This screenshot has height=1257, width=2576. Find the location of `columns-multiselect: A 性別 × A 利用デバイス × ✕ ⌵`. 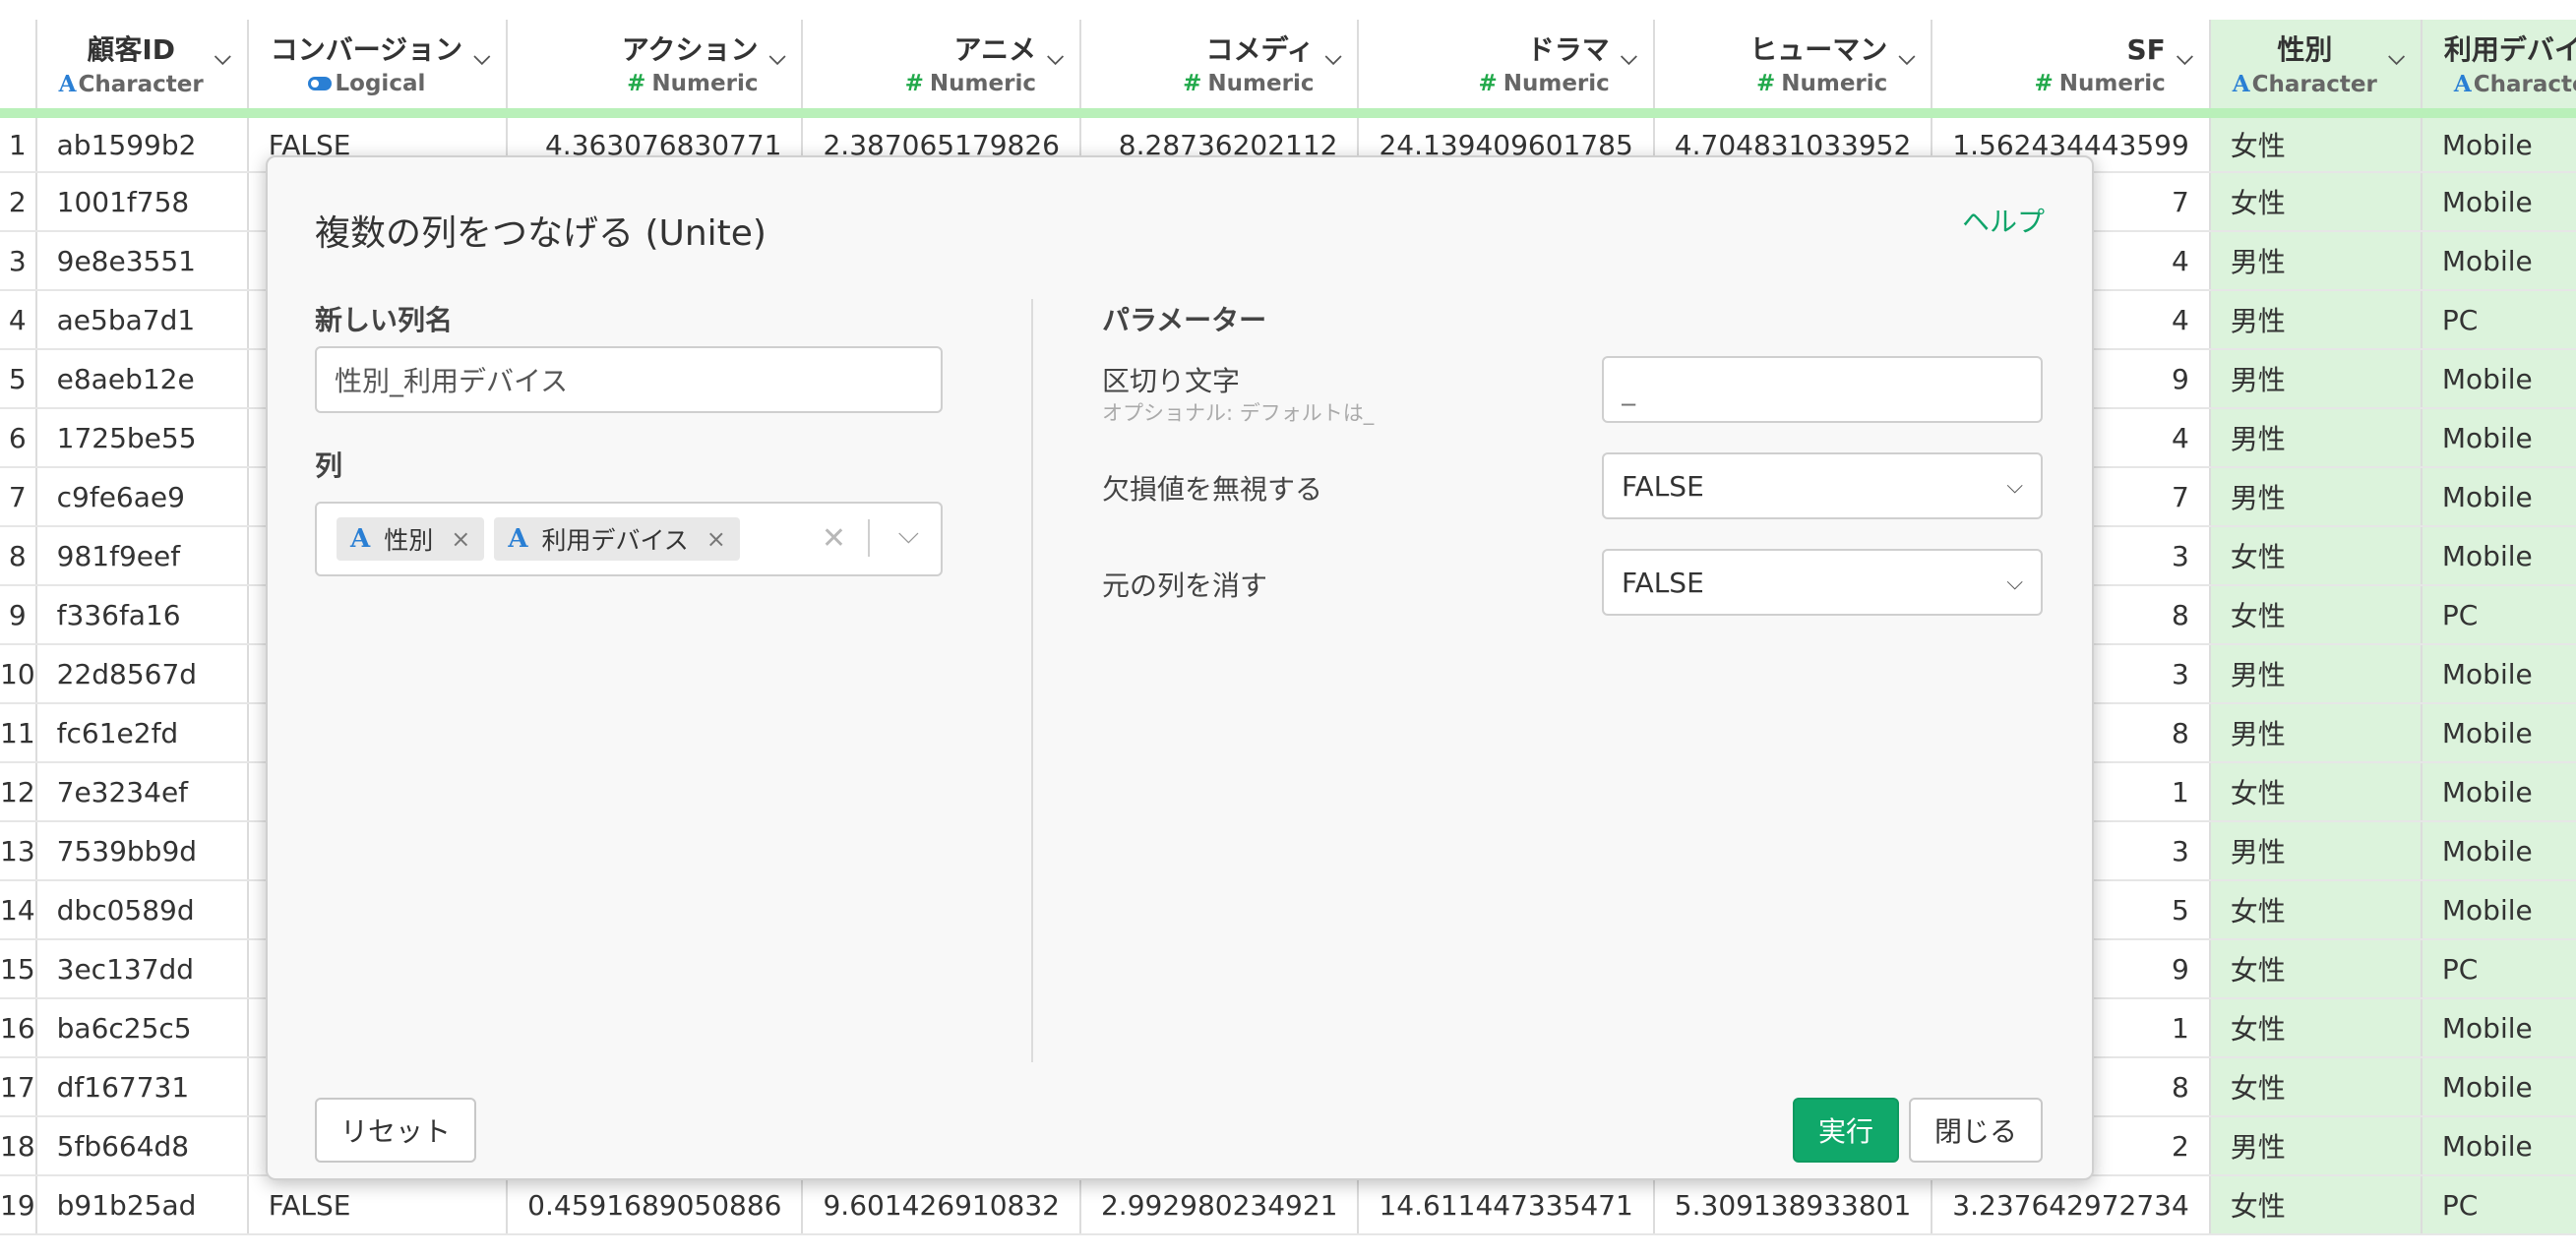

columns-multiselect: A 性別 × A 利用デバイス × ✕ ⌵ is located at coordinates (629, 539).